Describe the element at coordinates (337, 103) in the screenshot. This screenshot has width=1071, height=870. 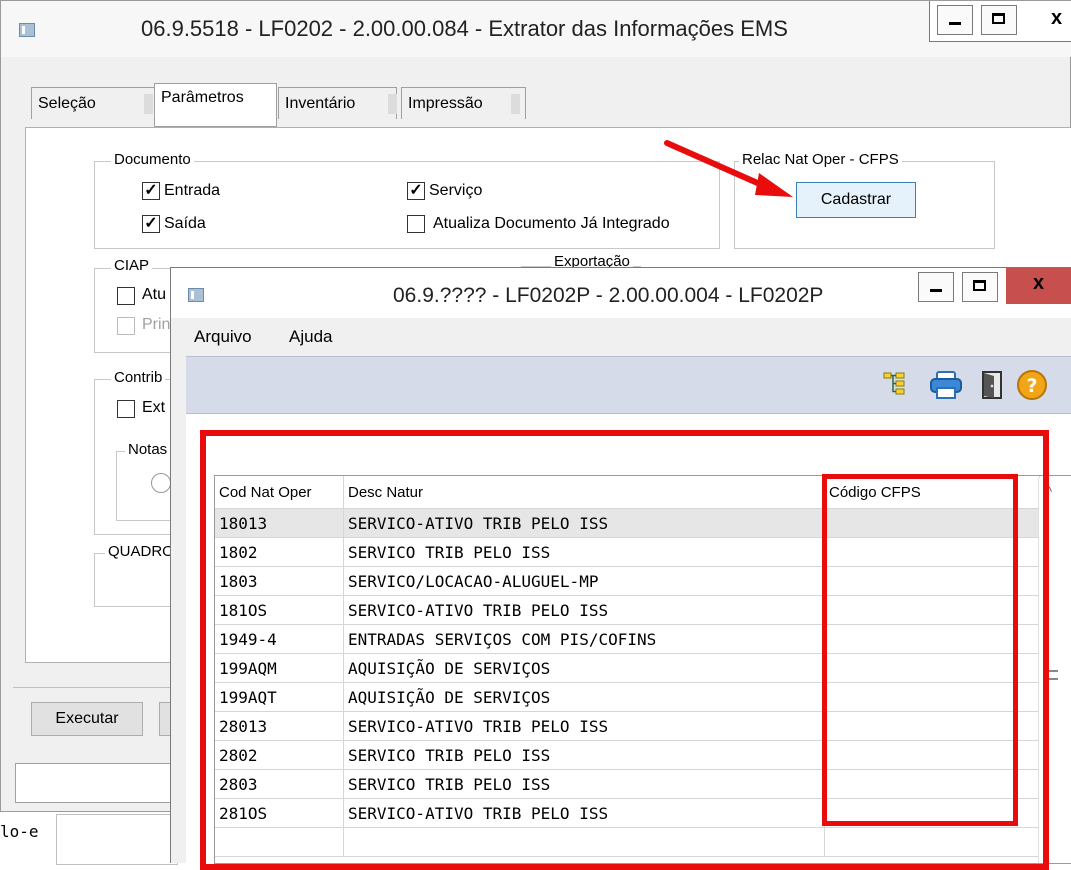
I see `tab-inventario: Inventário` at that location.